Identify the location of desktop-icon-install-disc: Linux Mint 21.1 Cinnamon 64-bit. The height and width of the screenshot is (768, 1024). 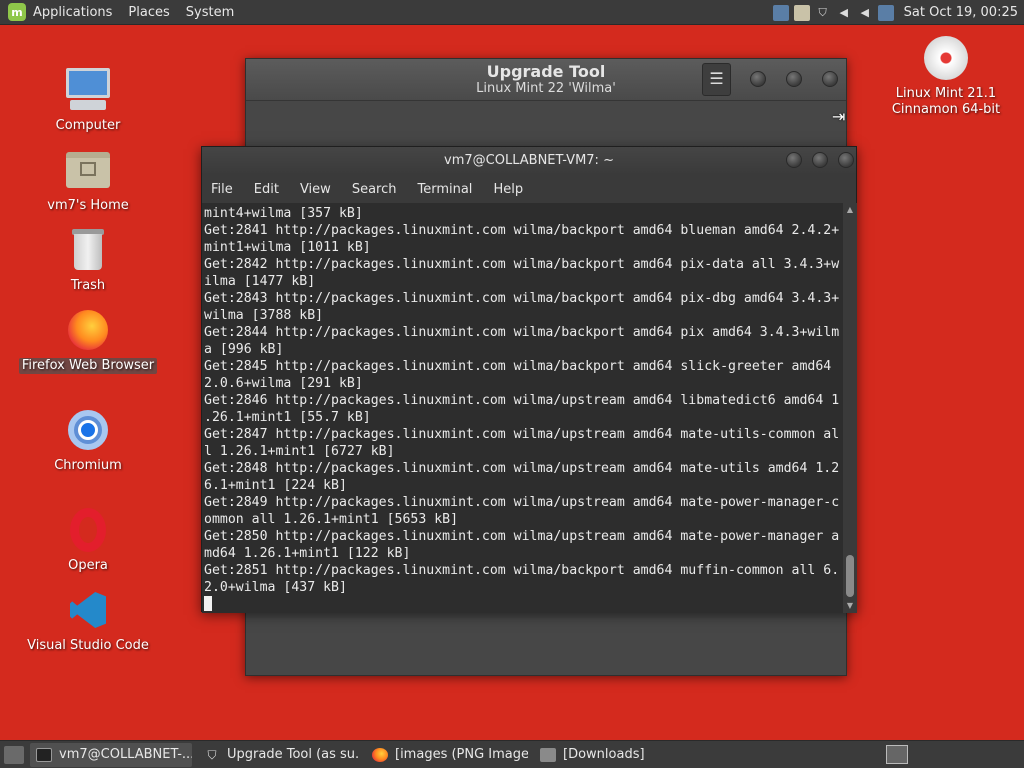
(946, 76).